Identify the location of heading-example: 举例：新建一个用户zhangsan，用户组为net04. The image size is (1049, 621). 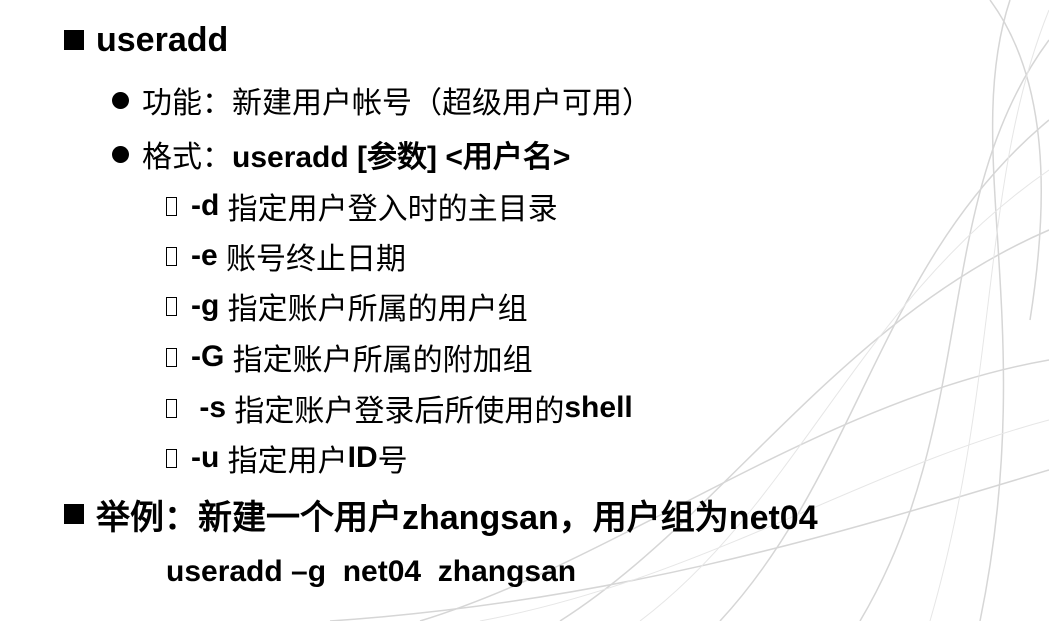
(441, 514).